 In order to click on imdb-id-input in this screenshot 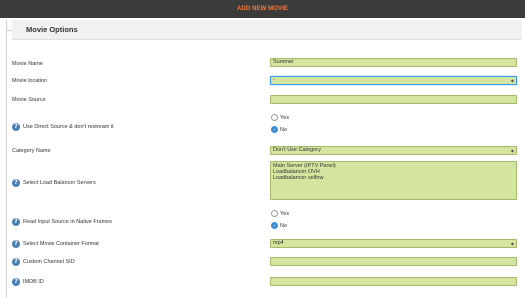, I will do `click(393, 281)`.